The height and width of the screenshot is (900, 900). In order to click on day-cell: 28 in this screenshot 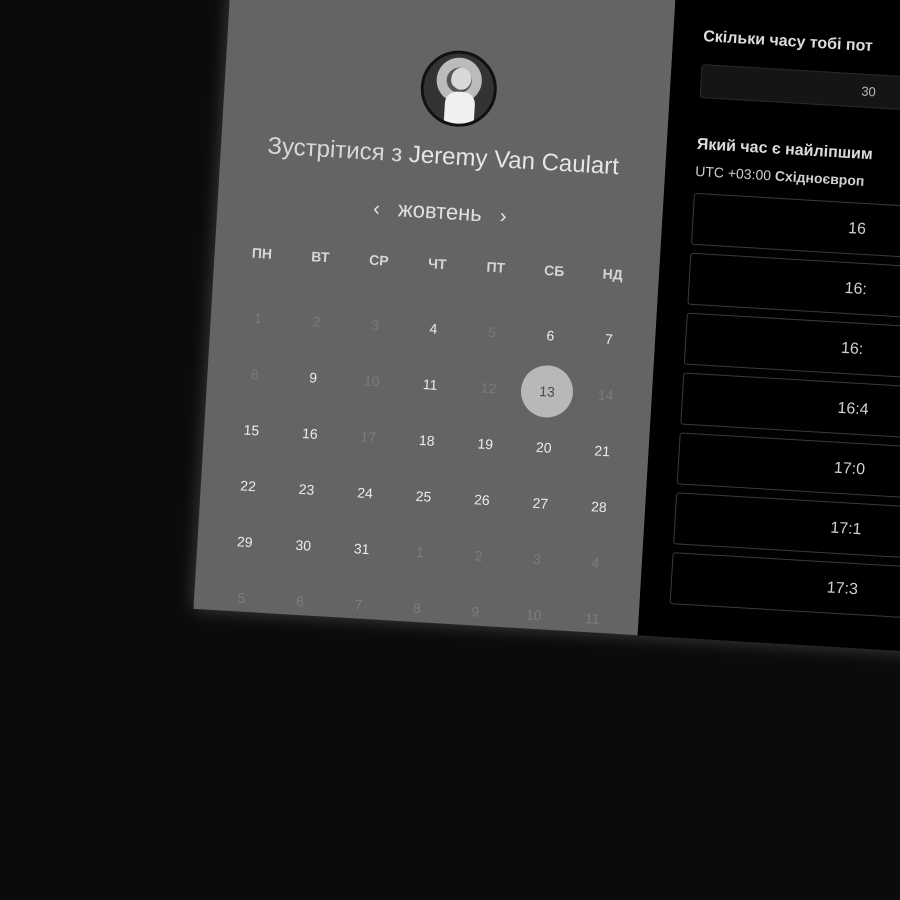, I will do `click(599, 506)`.